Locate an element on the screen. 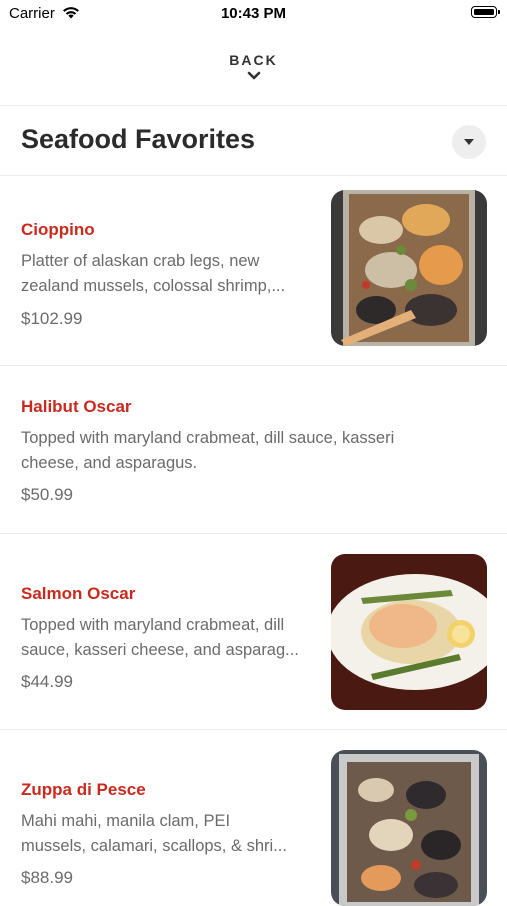 The width and height of the screenshot is (507, 906). item-name: Salmon Oscar is located at coordinates (78, 593).